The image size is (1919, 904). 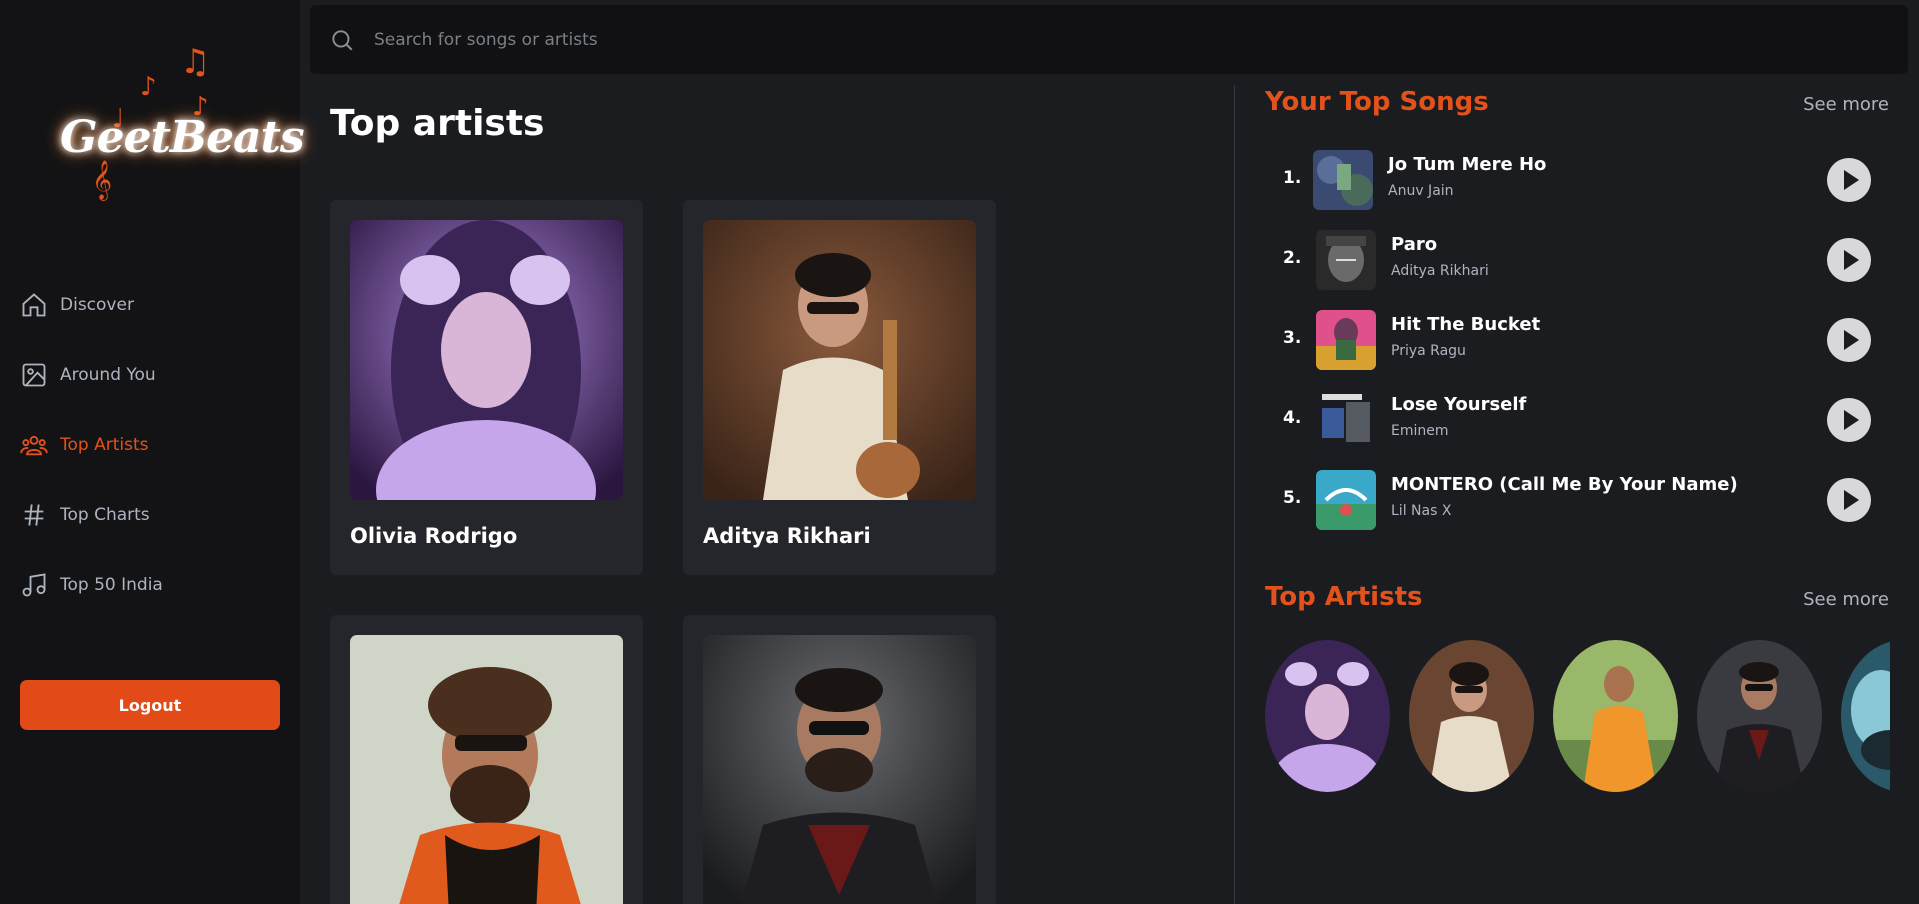 I want to click on top-artists-title: Top Artists, so click(x=1344, y=597).